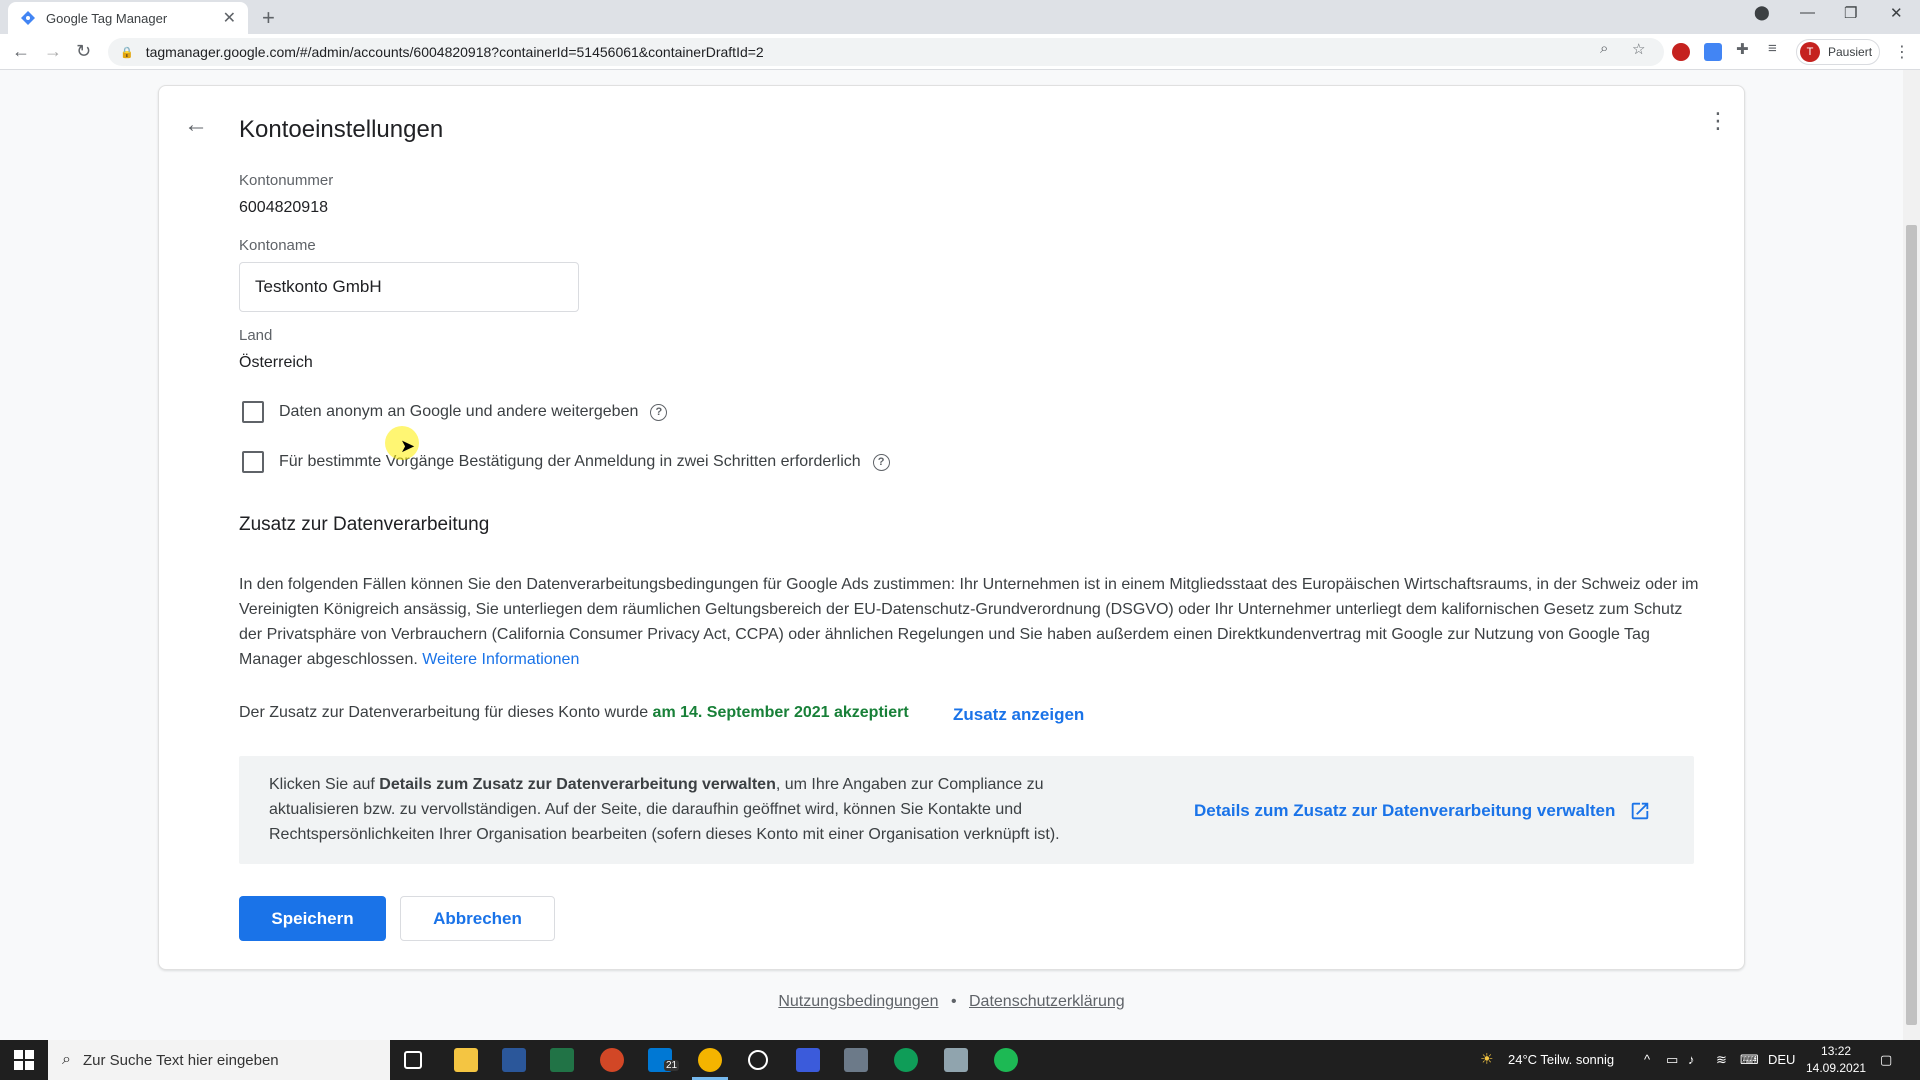 Image resolution: width=1920 pixels, height=1080 pixels. Describe the element at coordinates (1896, 13) in the screenshot. I see `close-window-icon: ✕` at that location.